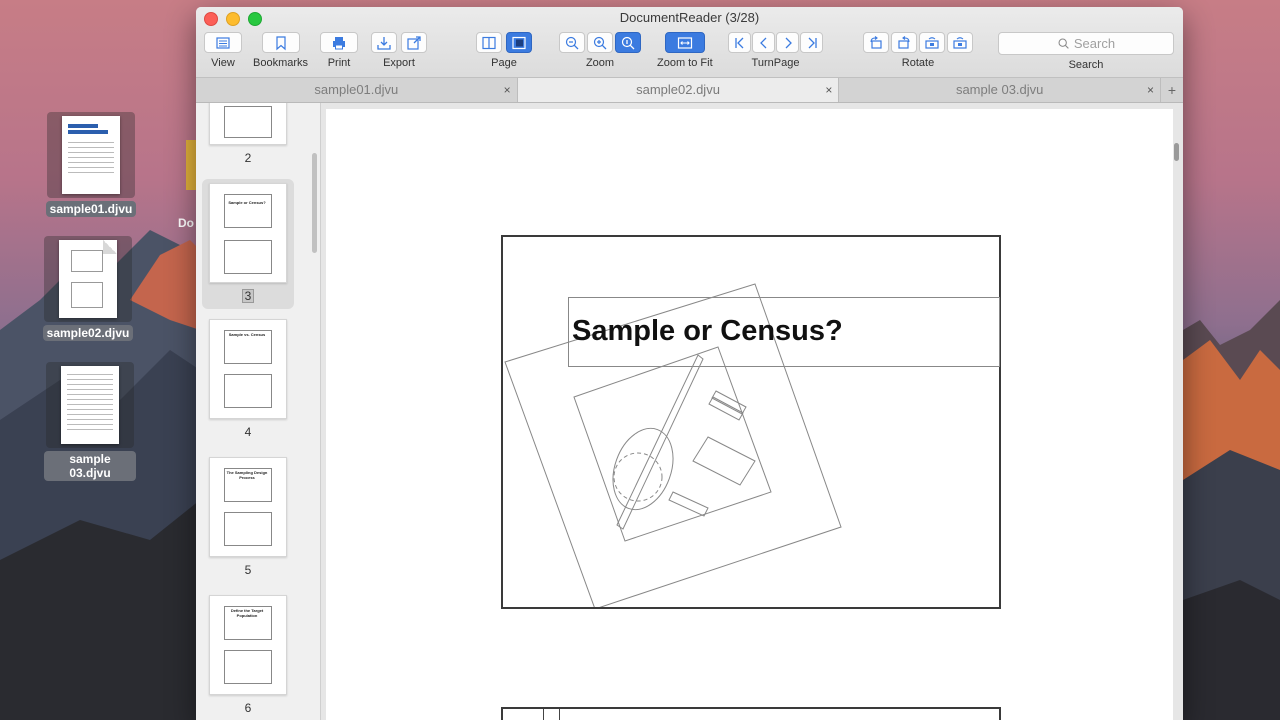 This screenshot has height=720, width=1280. Describe the element at coordinates (673, 445) in the screenshot. I see `slide-illustration` at that location.